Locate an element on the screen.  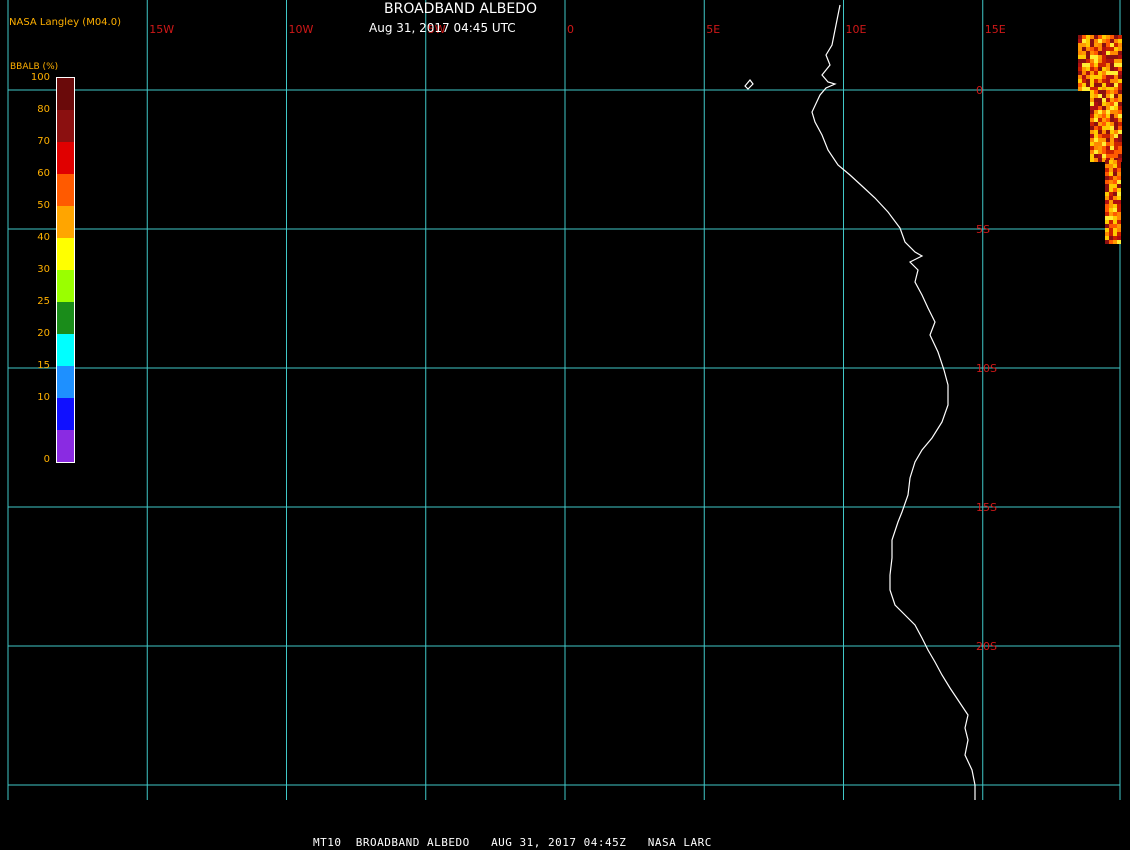
colorbar-tick-label: 50 is located at coordinates (43, 205).